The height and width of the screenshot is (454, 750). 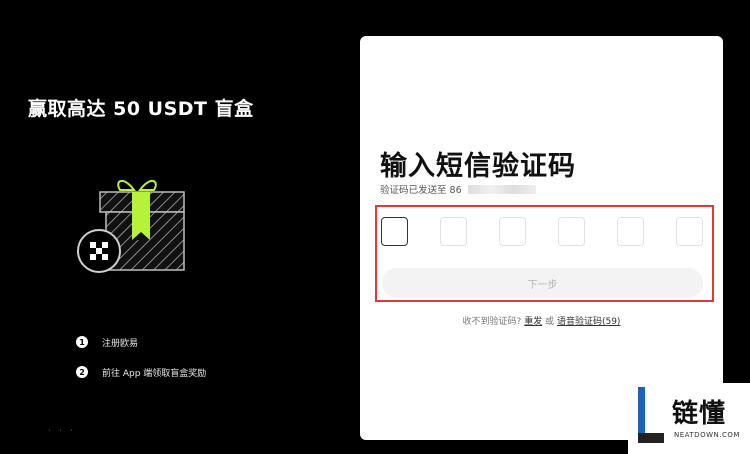 What do you see at coordinates (120, 343) in the screenshot?
I see `step-label: 注册欧易` at bounding box center [120, 343].